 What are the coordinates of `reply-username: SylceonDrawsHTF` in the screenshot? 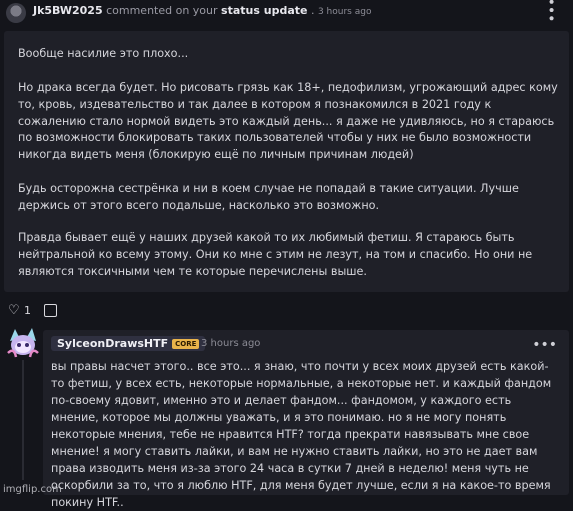 It's located at (113, 343).